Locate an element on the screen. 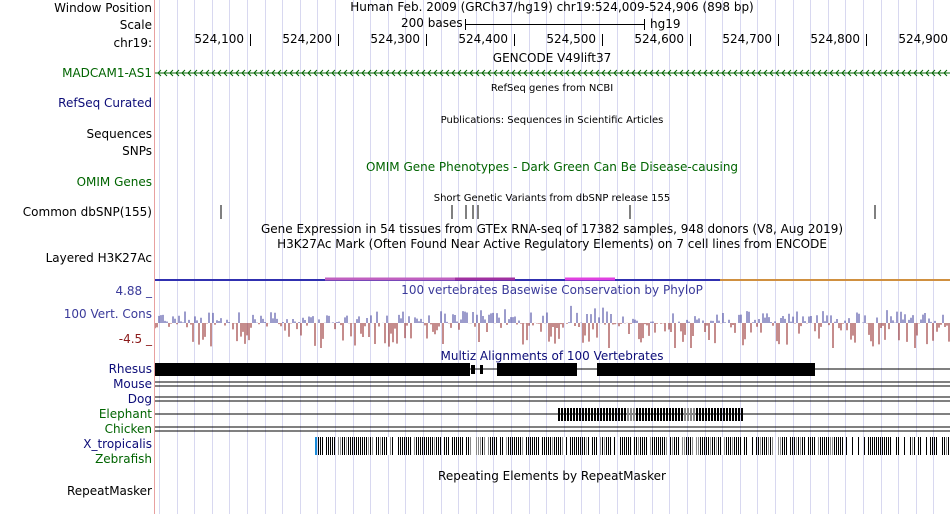 The height and width of the screenshot is (514, 950). conservation-wiggle is located at coordinates (552, 323).